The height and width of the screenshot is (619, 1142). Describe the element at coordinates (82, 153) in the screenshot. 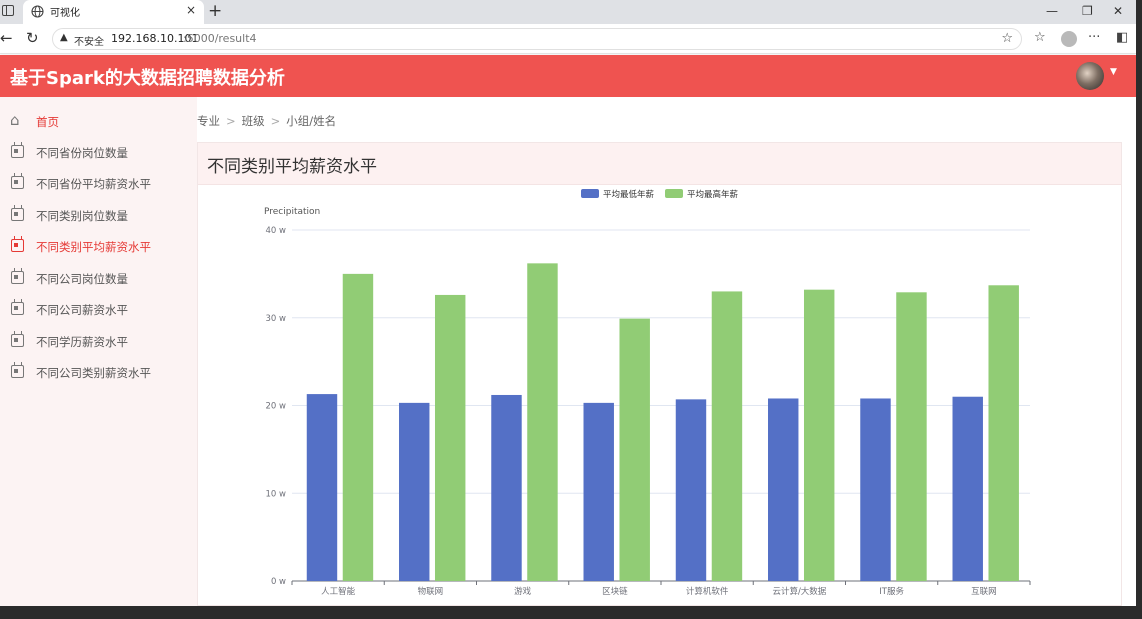

I see `sidebar-item-label: 不同省份岗位数量` at that location.